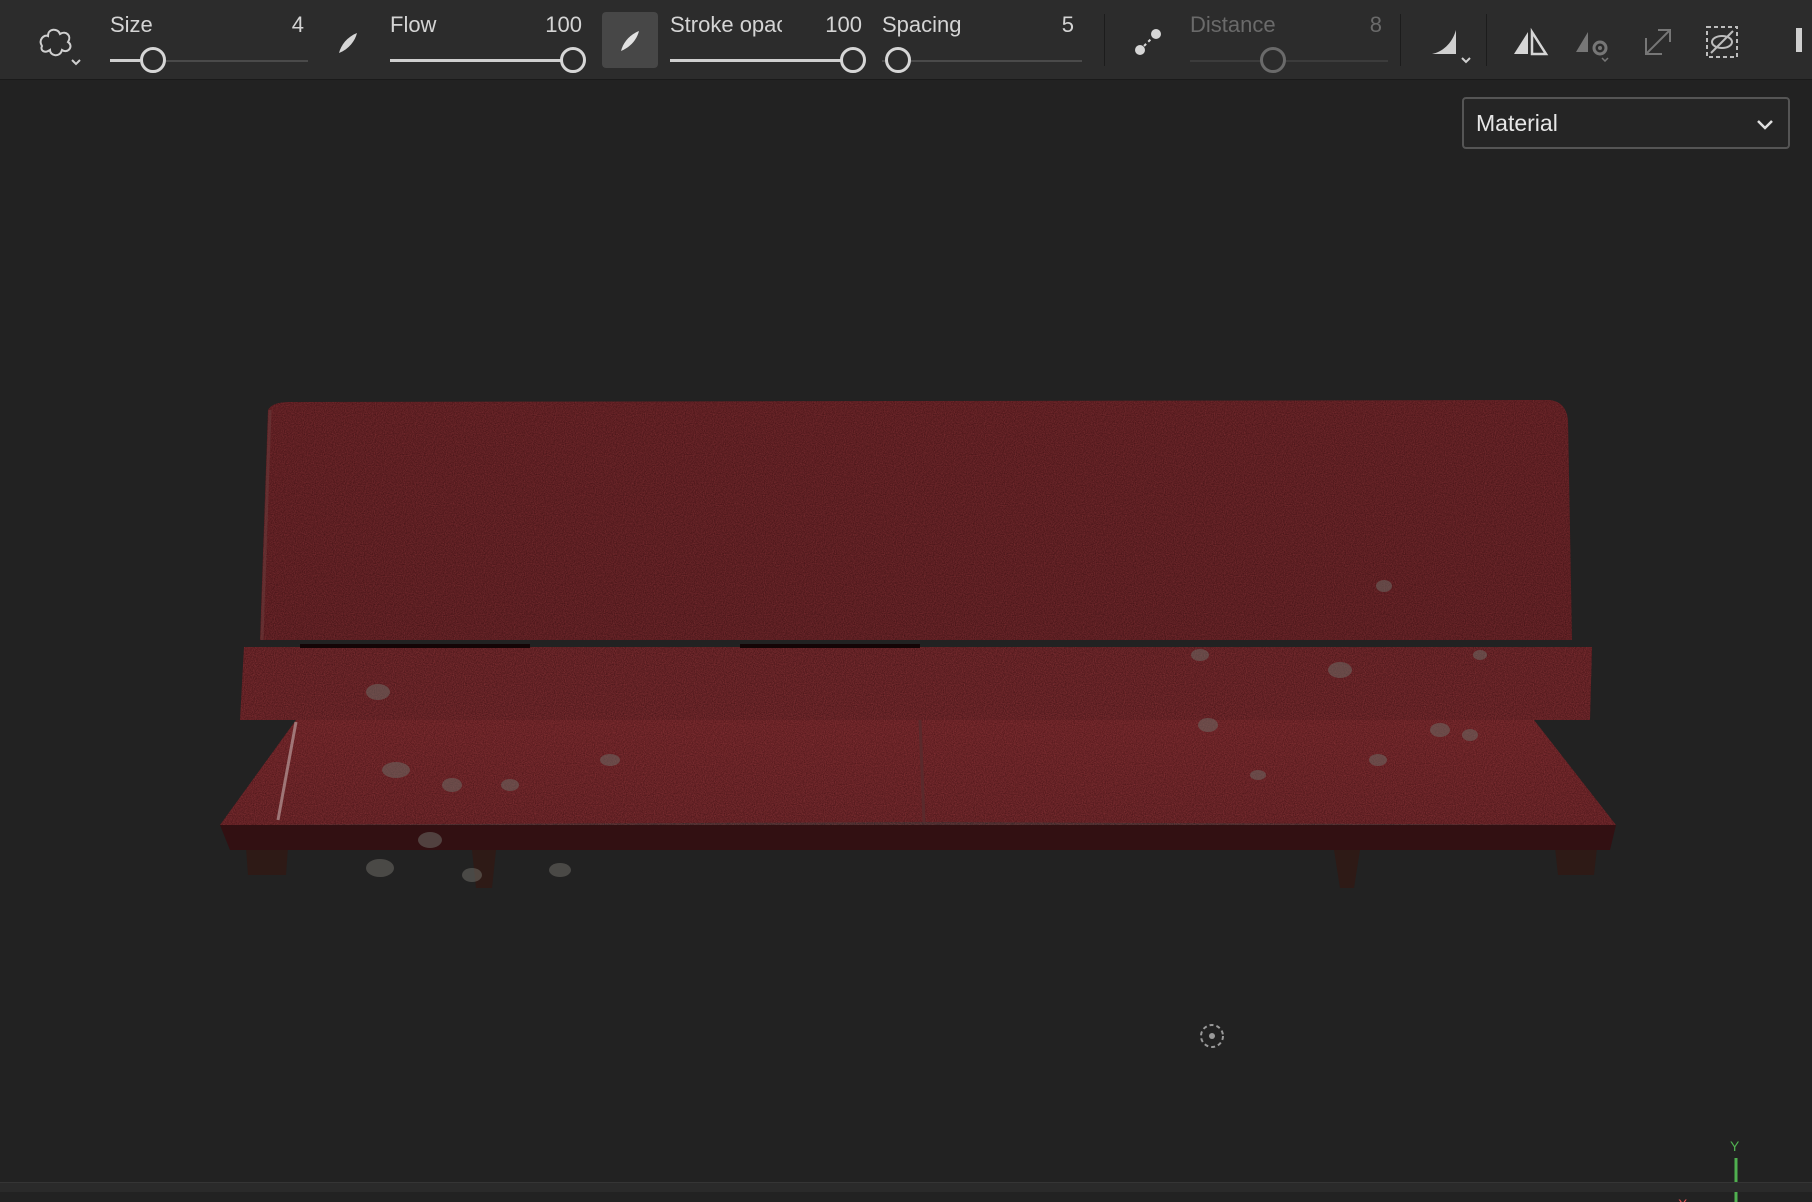 The image size is (1812, 1202). What do you see at coordinates (1233, 24) in the screenshot?
I see `distance-label: Distance` at bounding box center [1233, 24].